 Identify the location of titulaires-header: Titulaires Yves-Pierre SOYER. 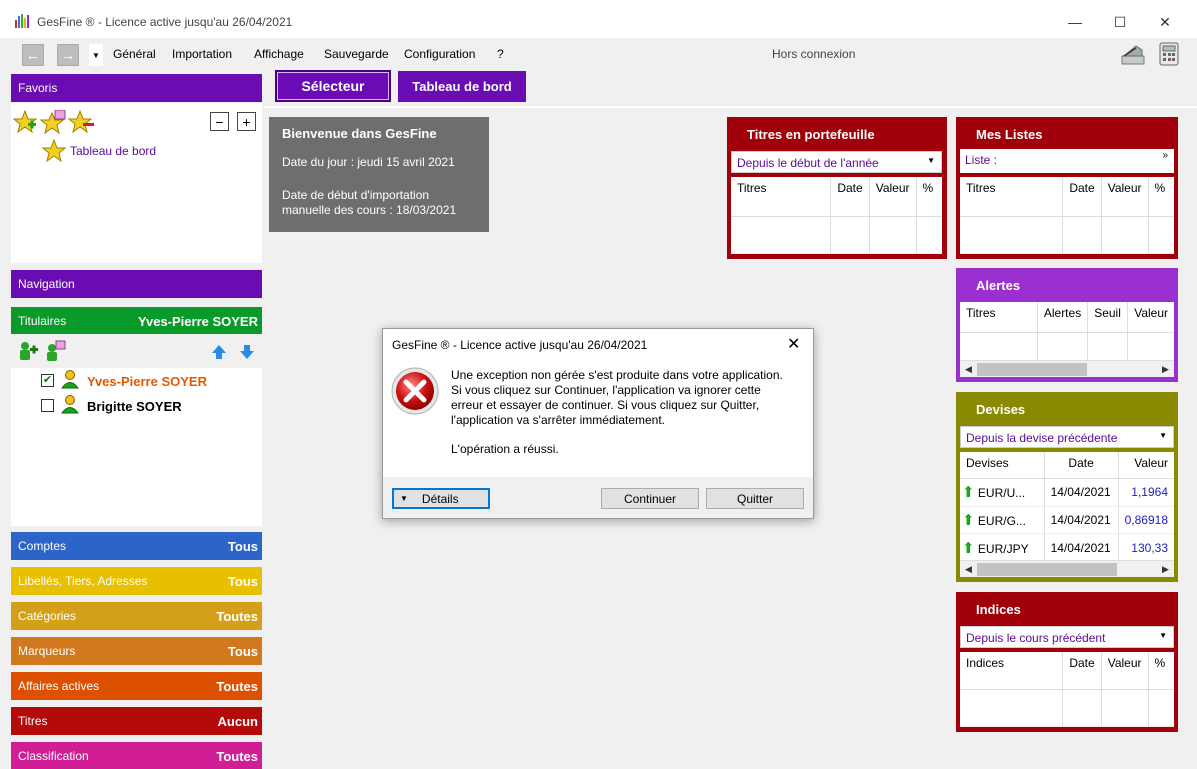
(136, 321).